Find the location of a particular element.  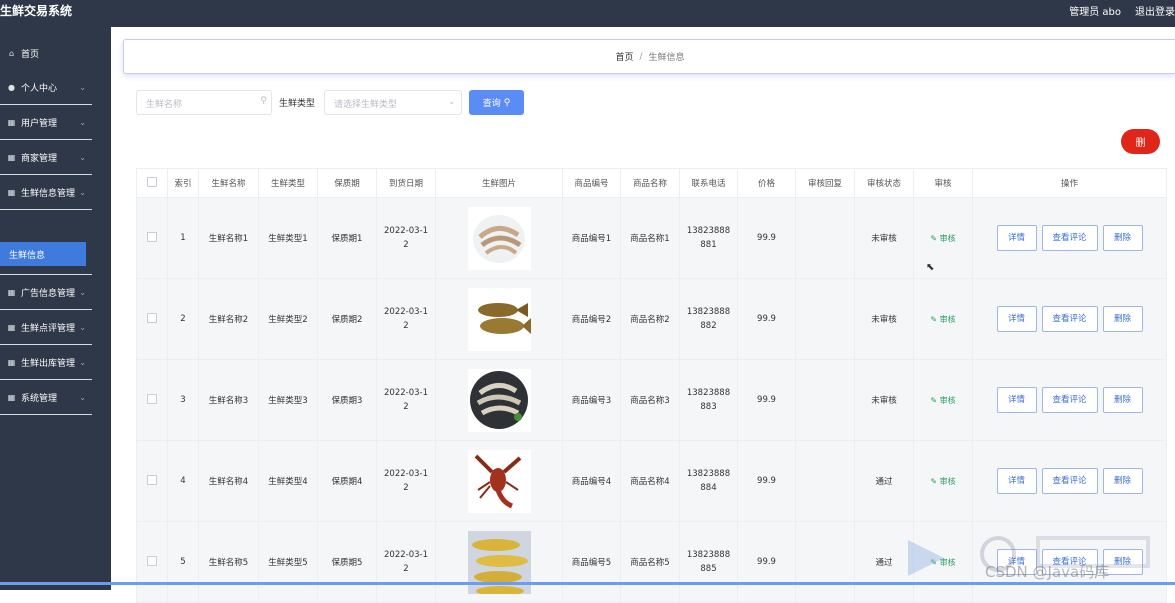

cell-index: 2 is located at coordinates (183, 319).